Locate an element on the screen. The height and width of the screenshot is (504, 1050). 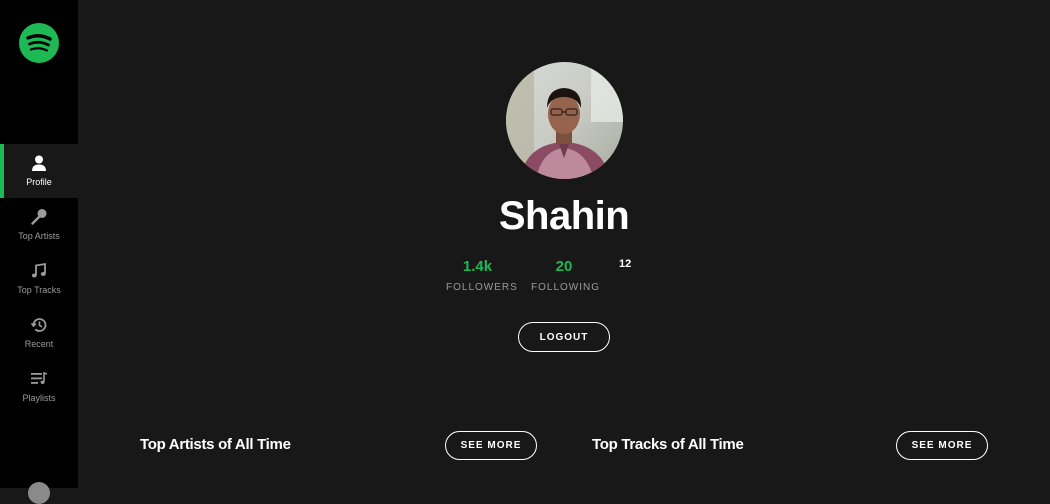
music-note-icon is located at coordinates (38, 270).